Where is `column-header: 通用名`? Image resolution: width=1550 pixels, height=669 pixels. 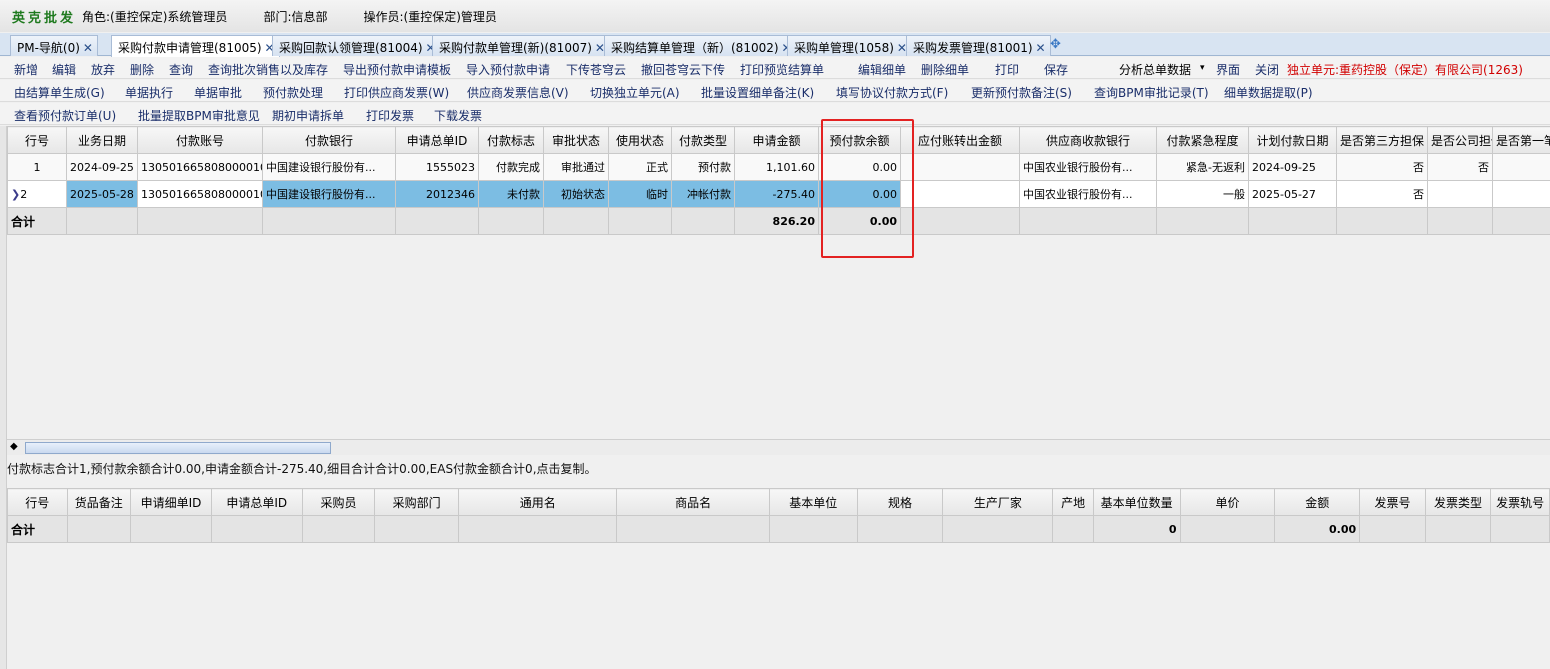 column-header: 通用名 is located at coordinates (538, 502).